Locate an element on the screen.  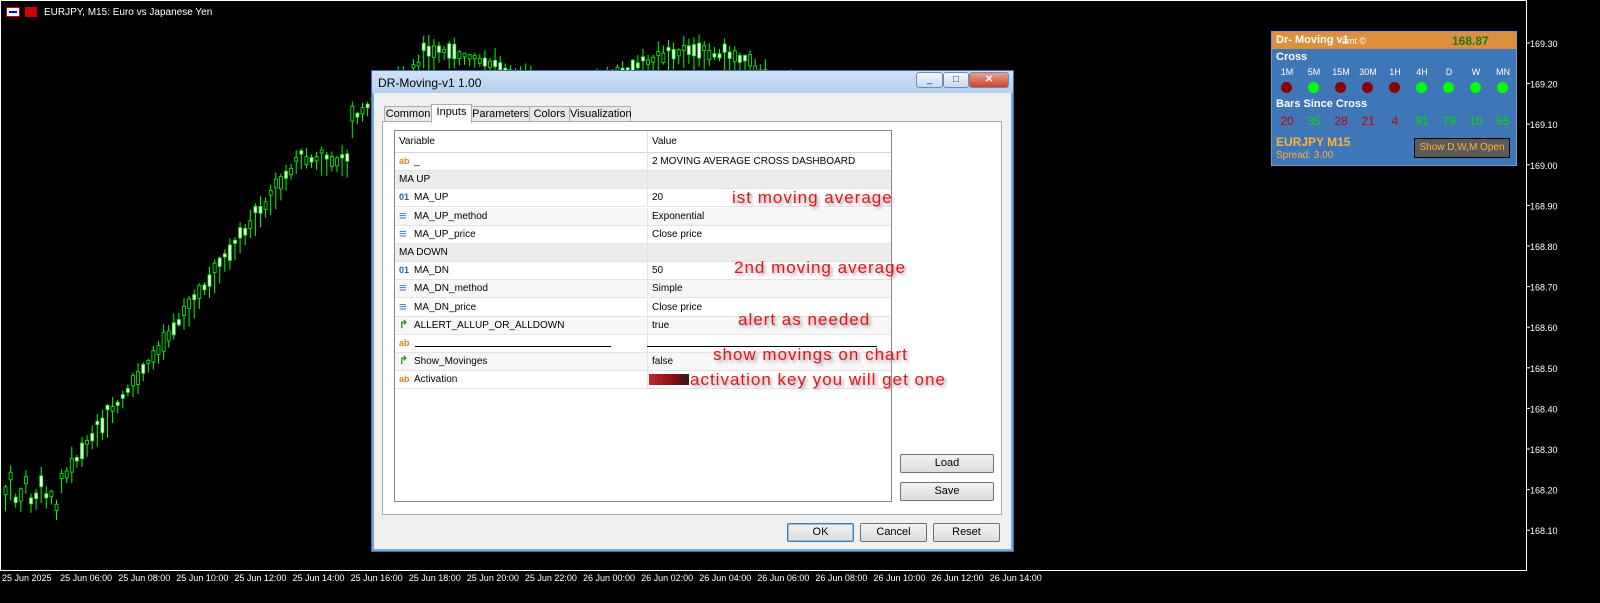
time-tick-label: 25 Jun 18:00 is located at coordinates (435, 578).